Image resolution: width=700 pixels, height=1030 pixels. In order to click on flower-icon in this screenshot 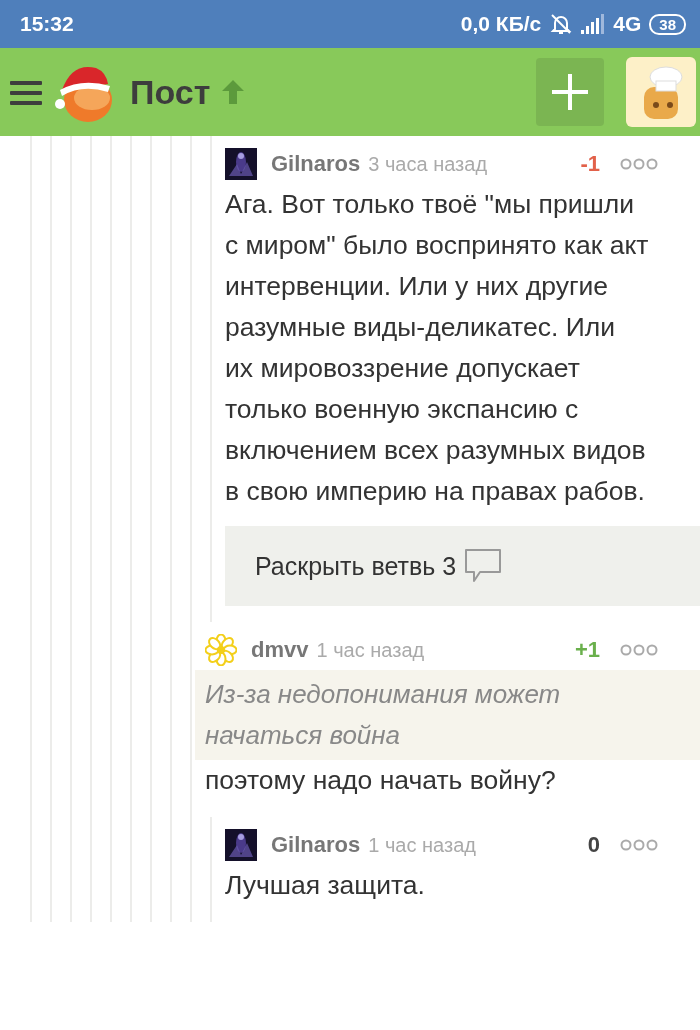, I will do `click(221, 650)`.